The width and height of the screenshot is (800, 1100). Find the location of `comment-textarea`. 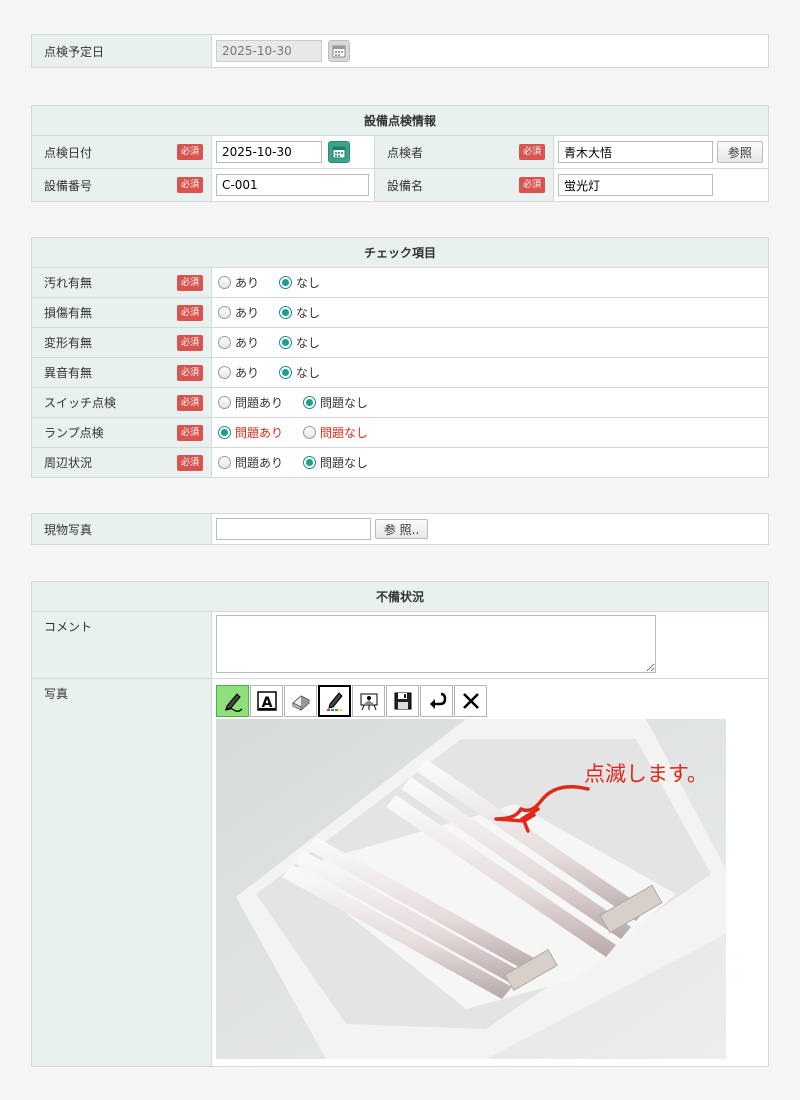

comment-textarea is located at coordinates (436, 643).